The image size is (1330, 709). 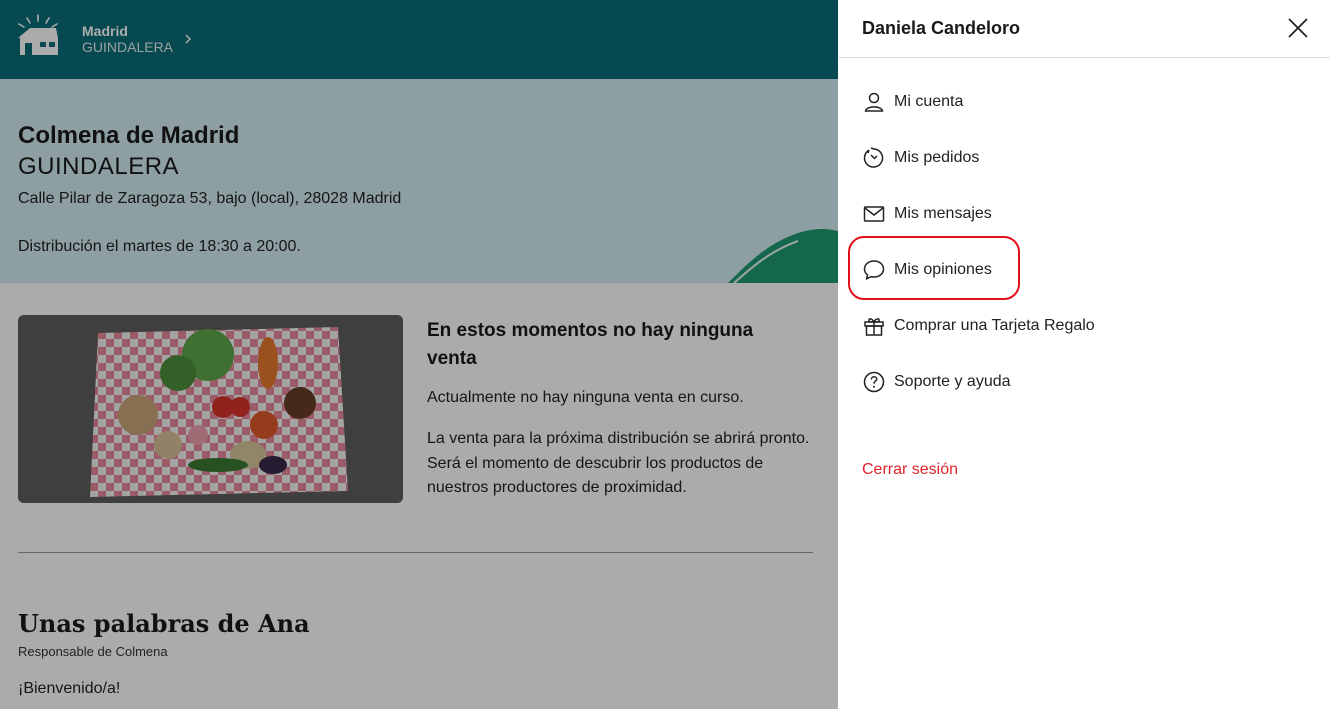 What do you see at coordinates (1084, 29) in the screenshot?
I see `drawer-header: Daniela Candeloro` at bounding box center [1084, 29].